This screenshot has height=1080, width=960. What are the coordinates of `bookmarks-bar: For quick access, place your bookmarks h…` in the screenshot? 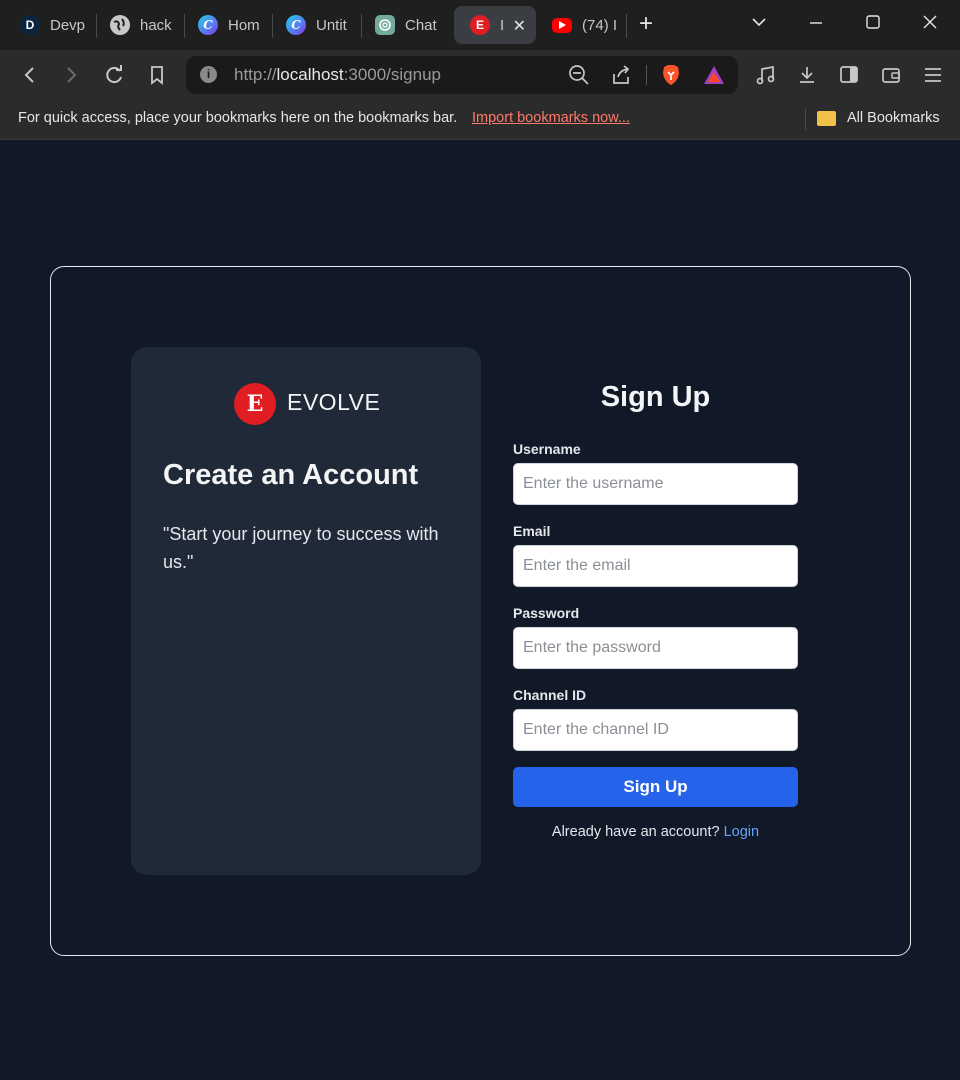 It's located at (480, 120).